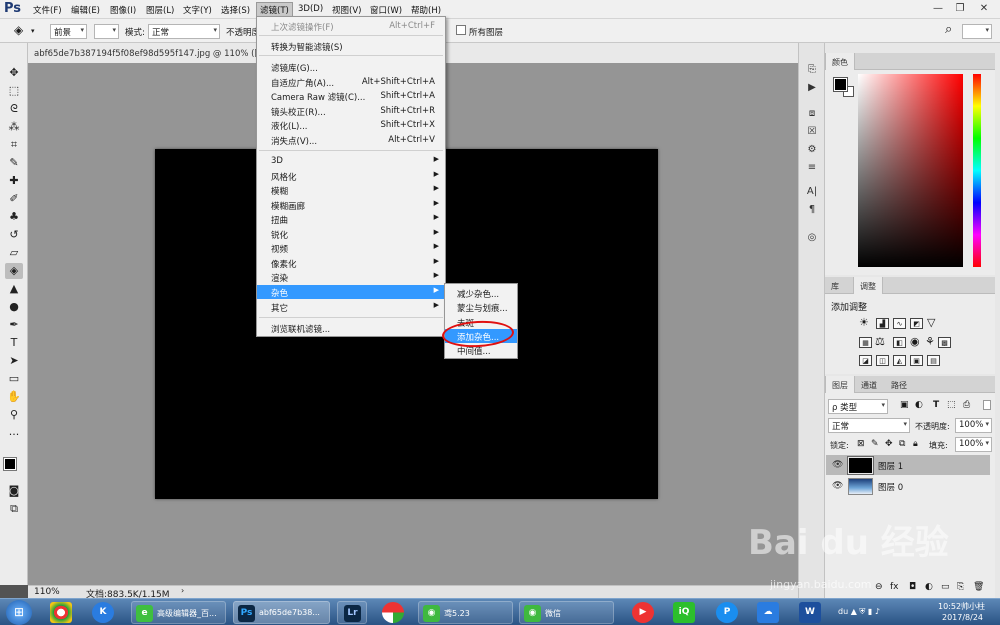  What do you see at coordinates (859, 612) in the screenshot?
I see `tray-icons: du ▲ ⛨ ▮ ♪` at bounding box center [859, 612].